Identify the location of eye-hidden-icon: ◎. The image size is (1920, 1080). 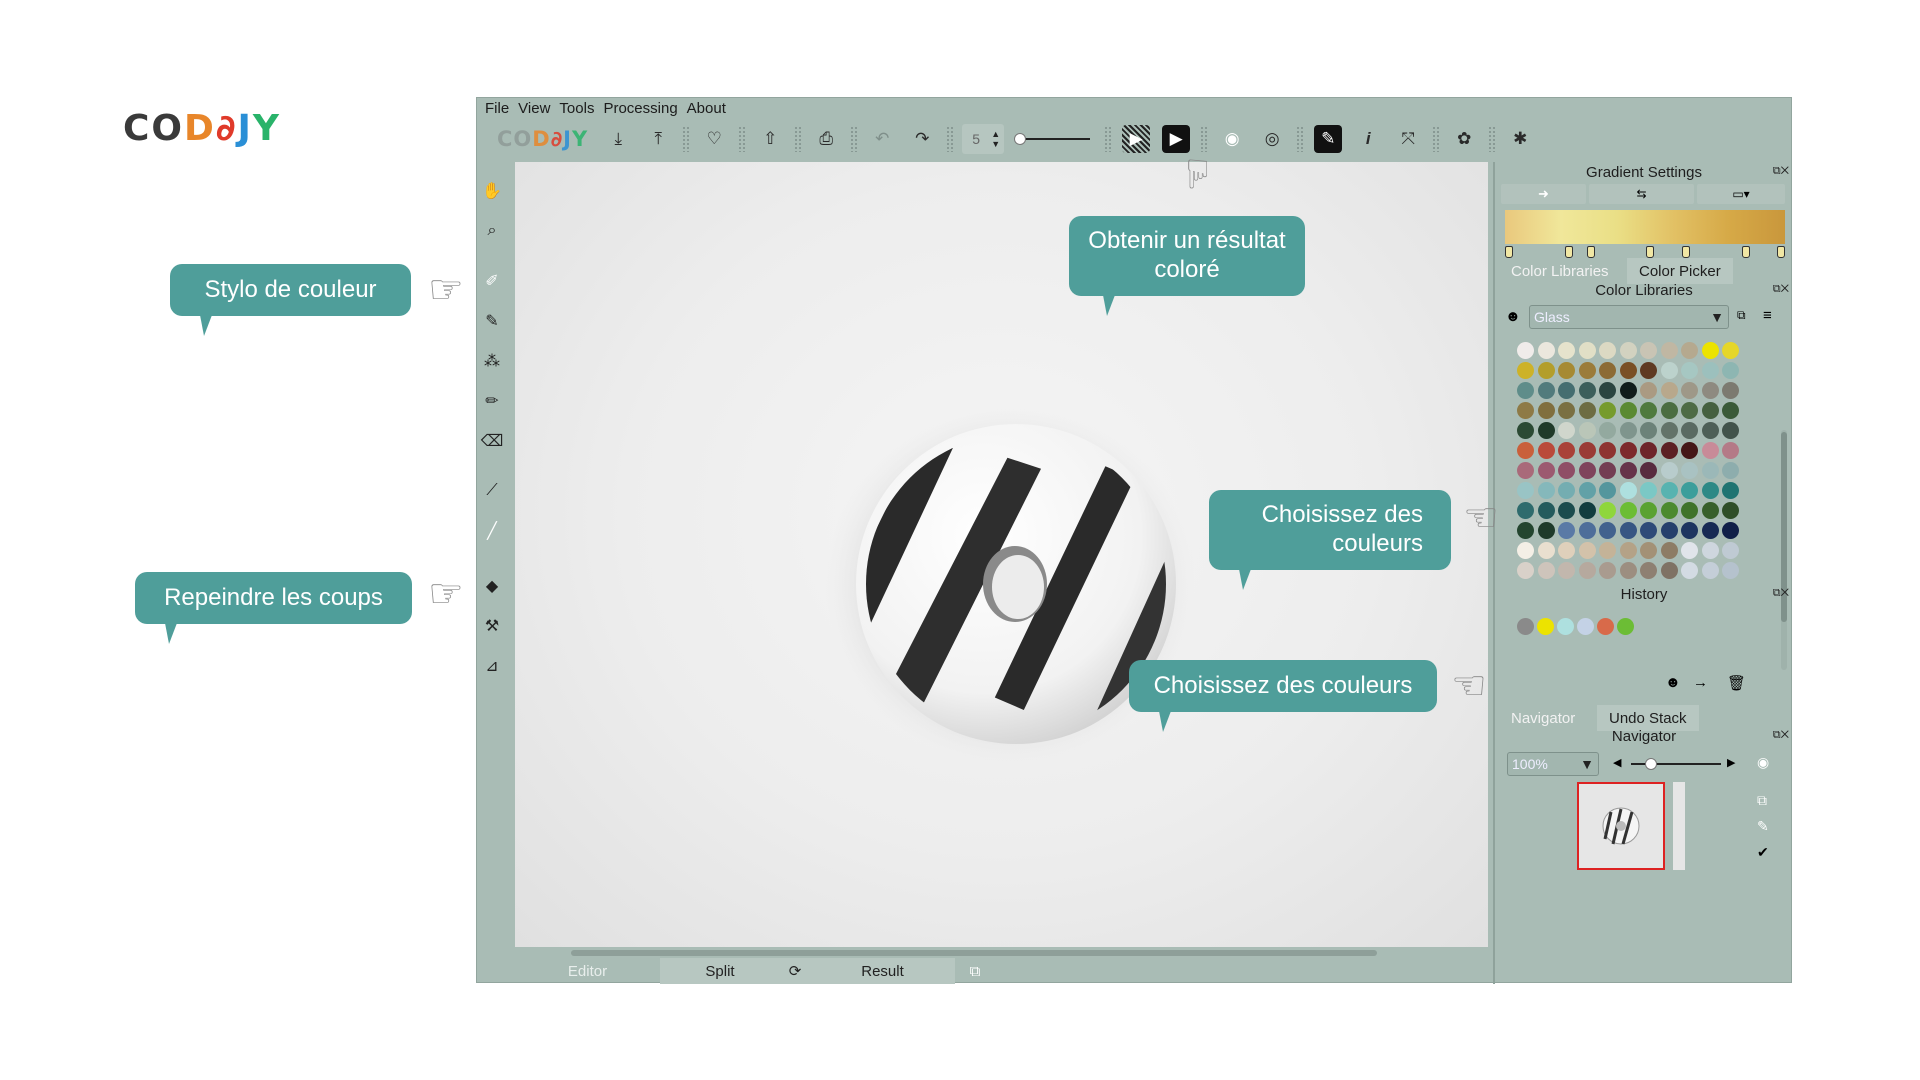
(1272, 139).